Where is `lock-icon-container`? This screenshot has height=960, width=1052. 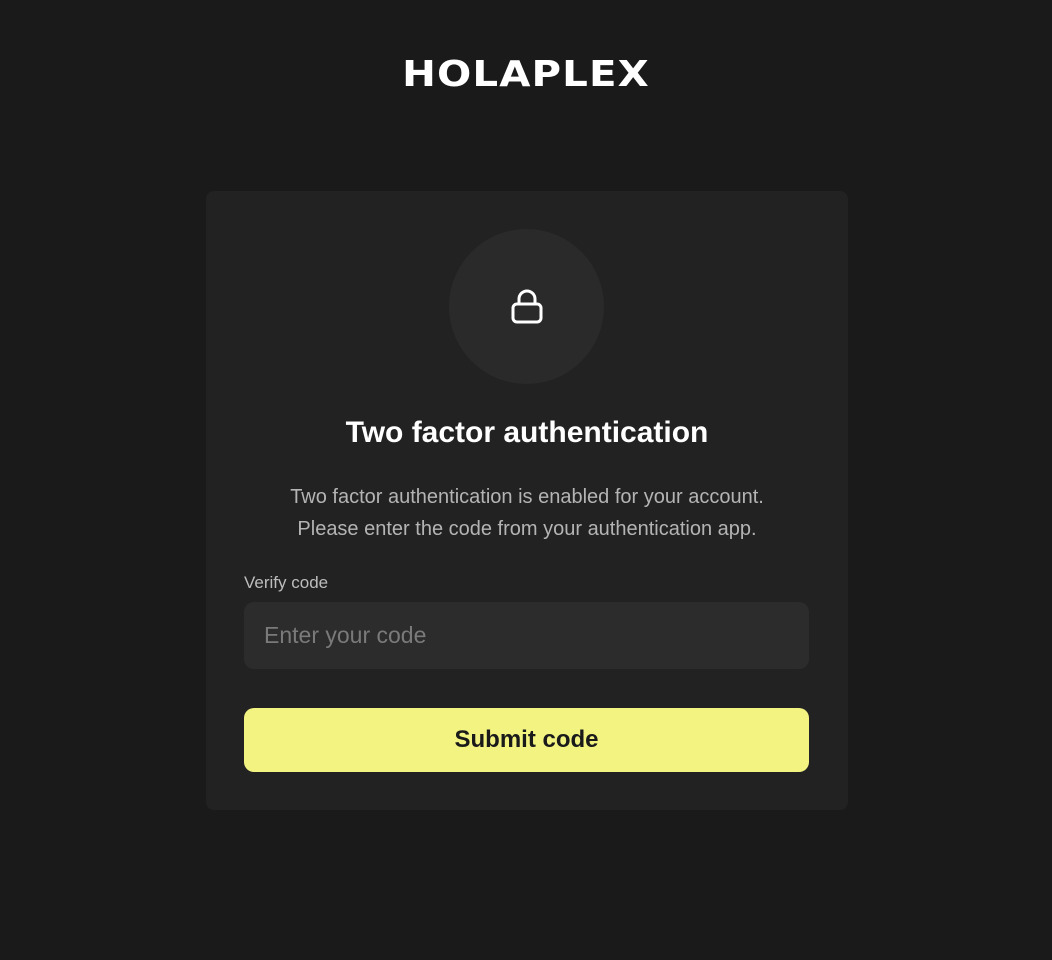 lock-icon-container is located at coordinates (526, 306).